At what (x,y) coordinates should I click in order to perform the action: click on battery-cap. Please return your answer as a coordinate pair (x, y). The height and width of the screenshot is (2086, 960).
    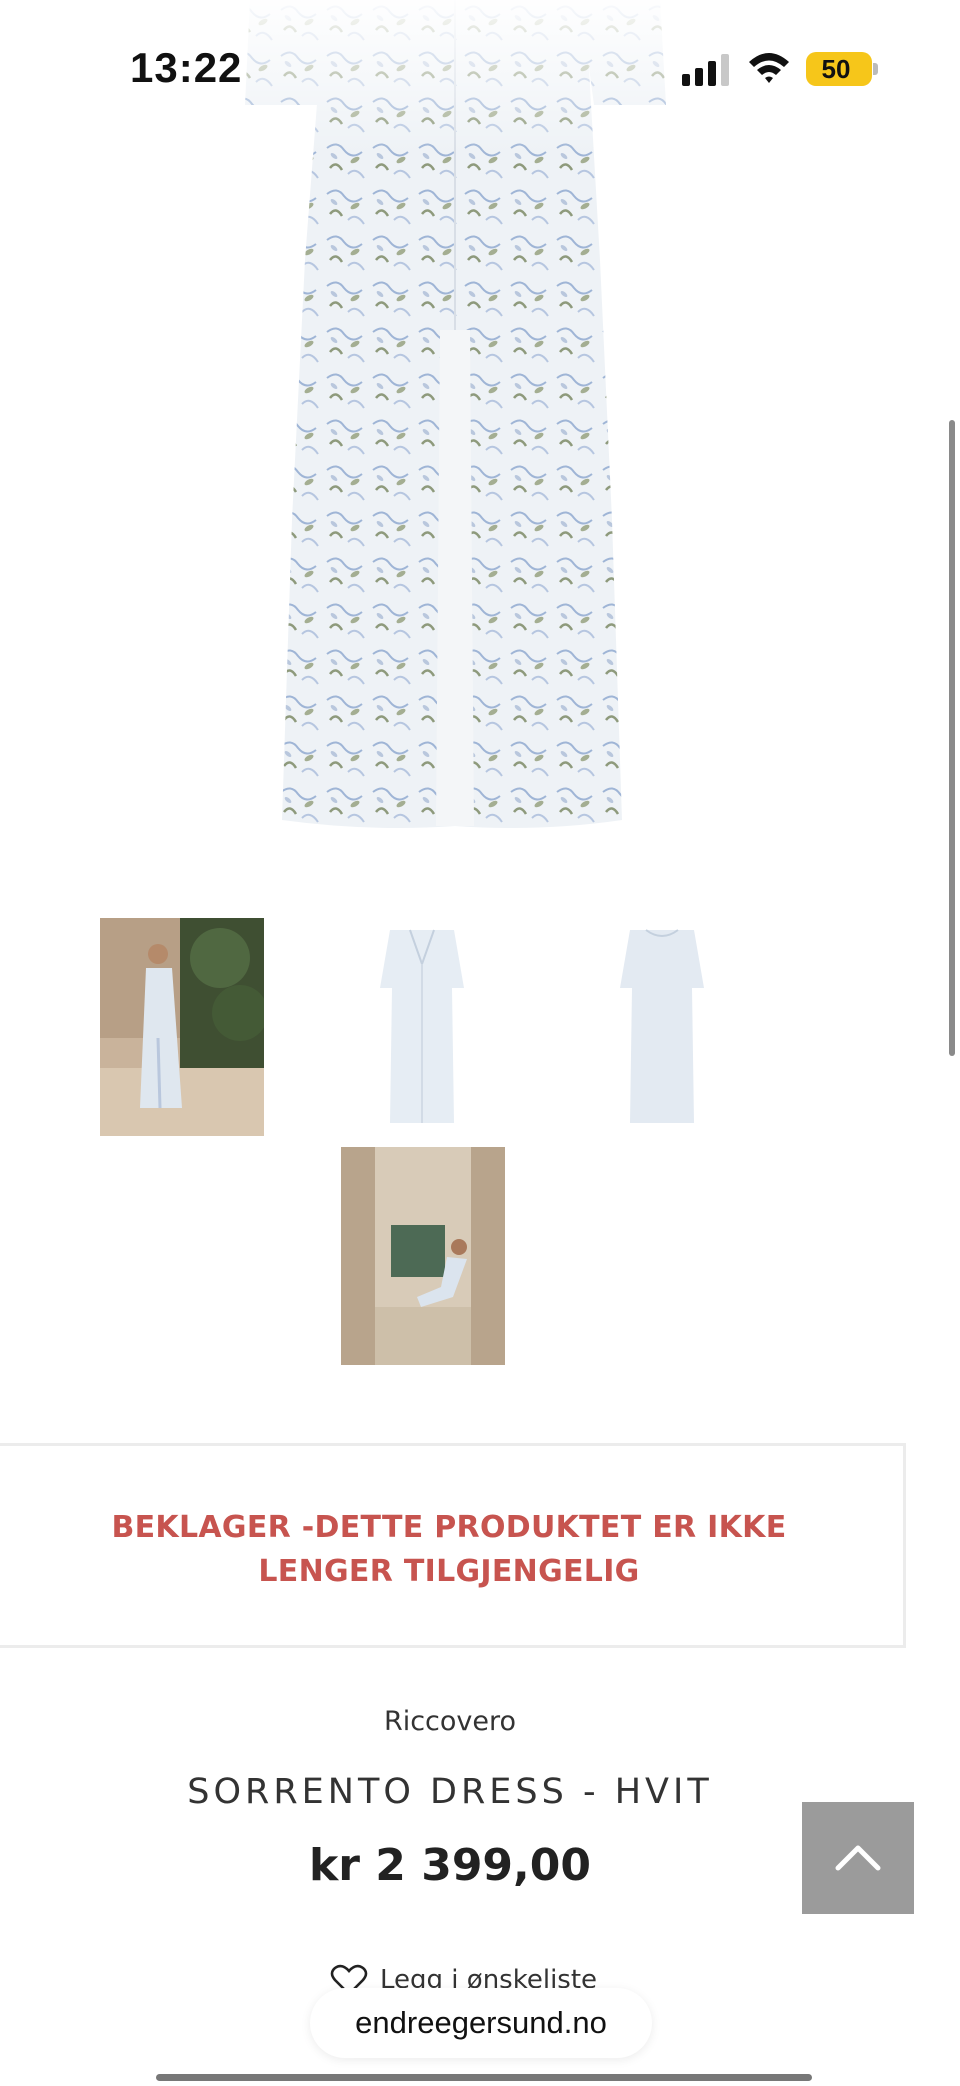
    Looking at the image, I should click on (875, 69).